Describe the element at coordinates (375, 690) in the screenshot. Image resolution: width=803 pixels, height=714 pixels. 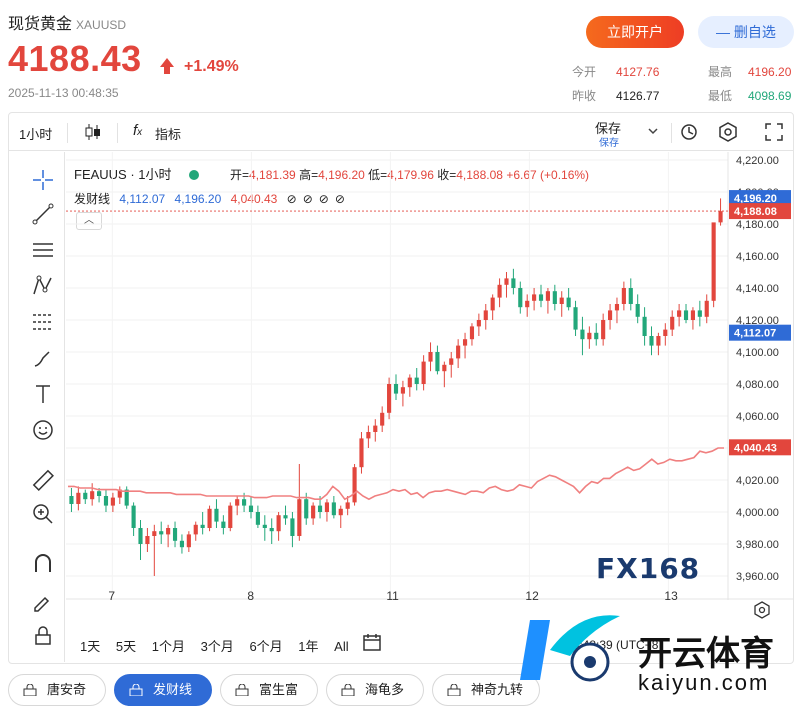
I see `pill-haiguiduo: 海龟多` at that location.